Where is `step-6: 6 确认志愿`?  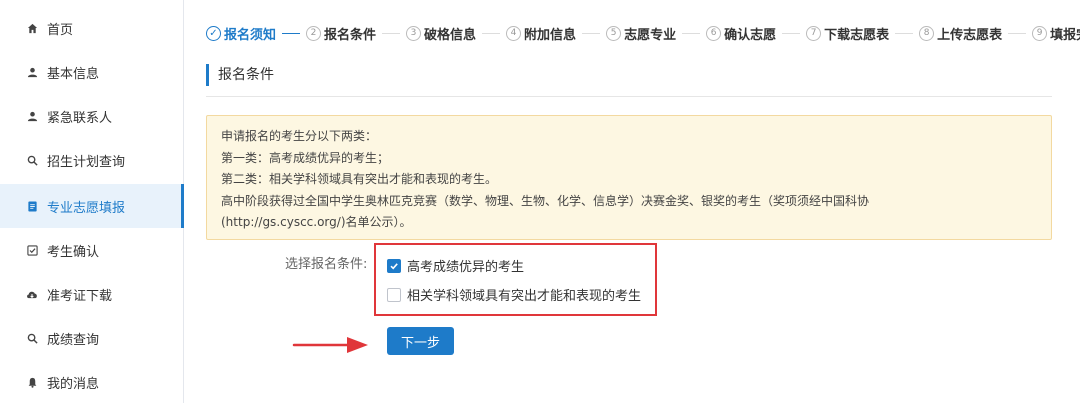 step-6: 6 确认志愿 is located at coordinates (741, 33).